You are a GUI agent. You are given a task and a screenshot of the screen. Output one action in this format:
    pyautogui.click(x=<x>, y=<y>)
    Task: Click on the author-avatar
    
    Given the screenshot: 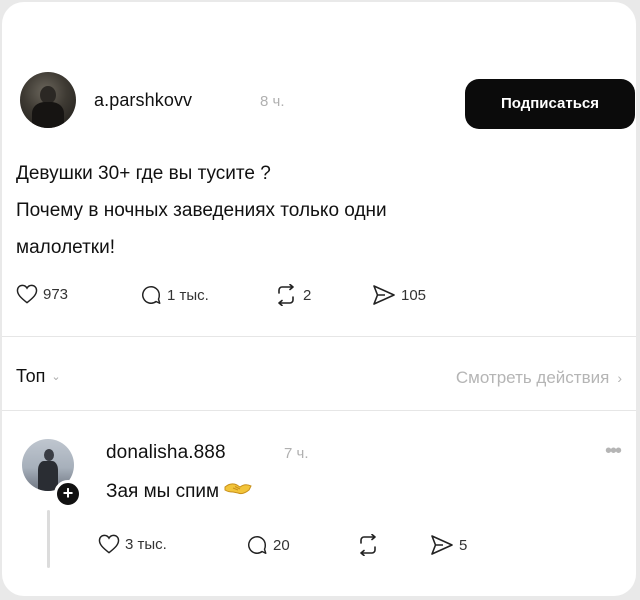 What is the action you would take?
    pyautogui.click(x=48, y=100)
    